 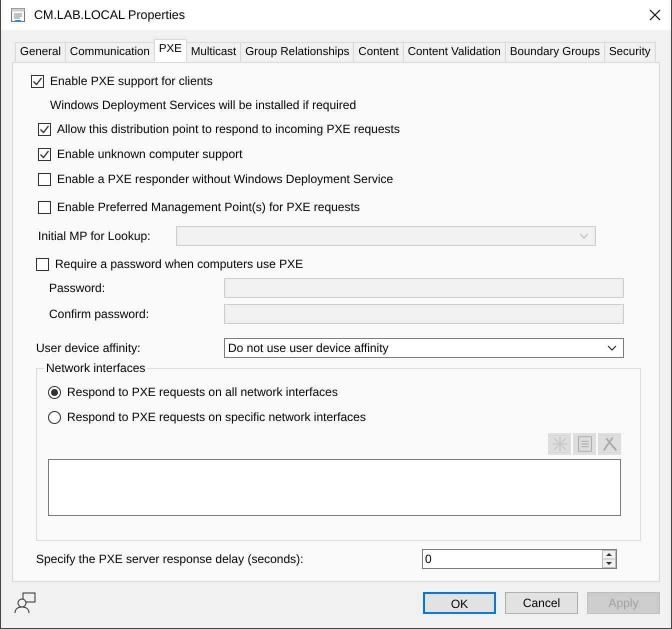 What do you see at coordinates (519, 559) in the screenshot?
I see `number-field: 0` at bounding box center [519, 559].